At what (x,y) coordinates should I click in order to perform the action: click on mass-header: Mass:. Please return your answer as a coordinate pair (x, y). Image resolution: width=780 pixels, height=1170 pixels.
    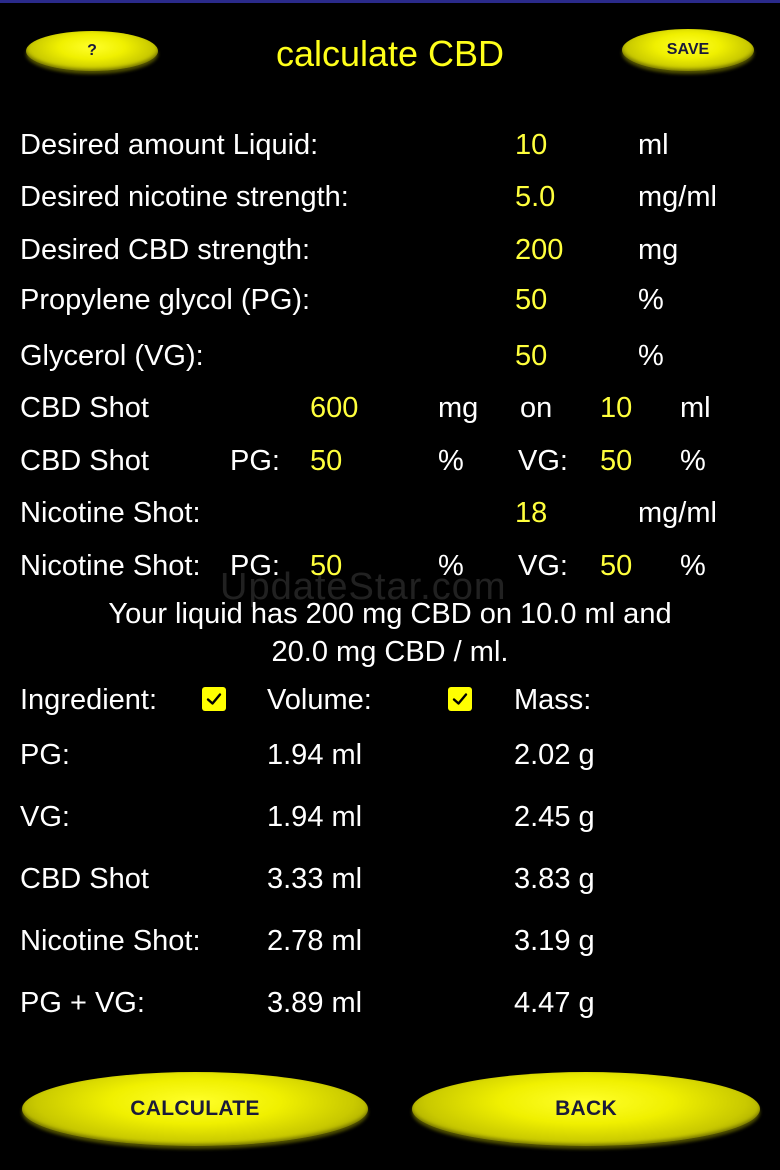
    Looking at the image, I should click on (553, 700).